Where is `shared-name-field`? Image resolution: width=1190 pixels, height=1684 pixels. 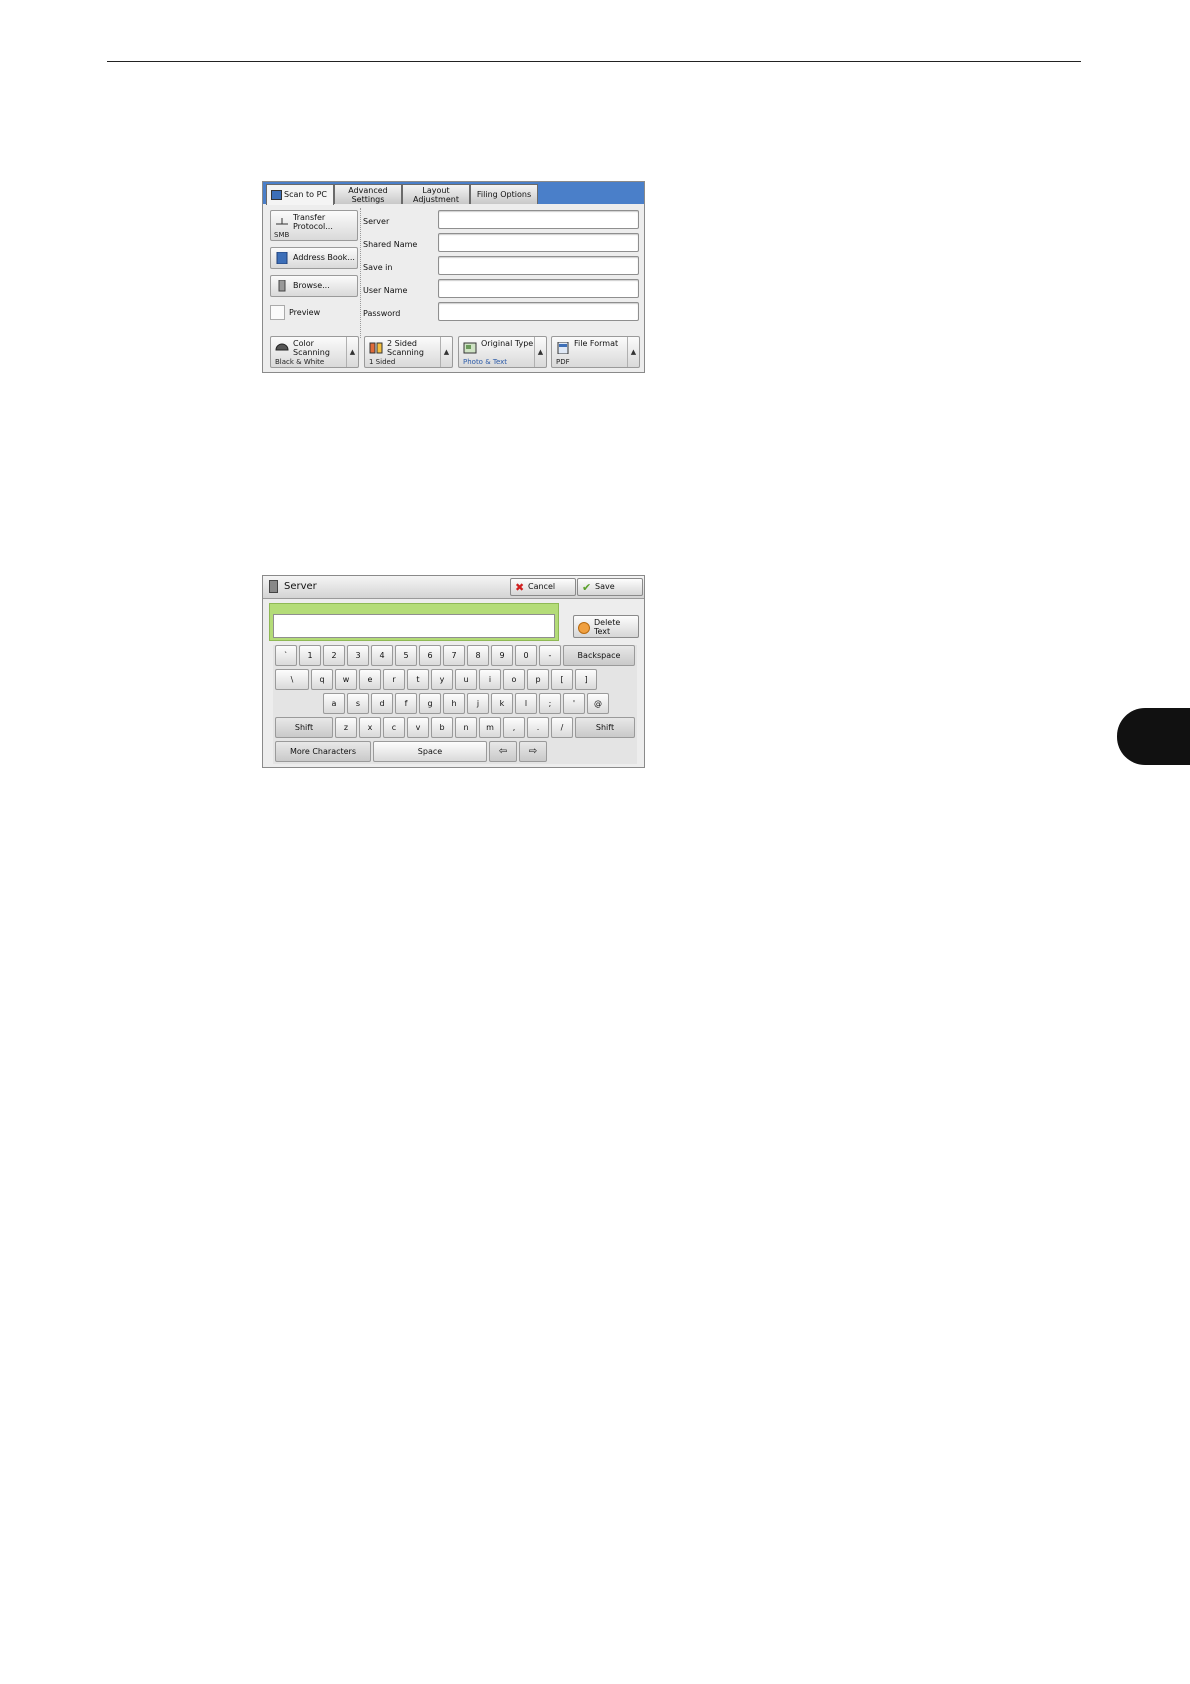 shared-name-field is located at coordinates (538, 242).